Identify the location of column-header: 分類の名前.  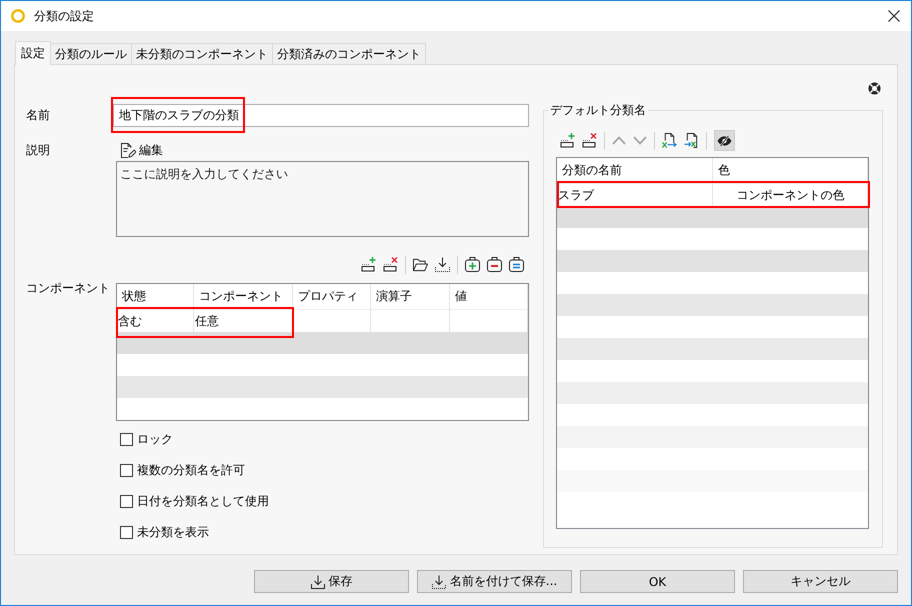
(635, 170).